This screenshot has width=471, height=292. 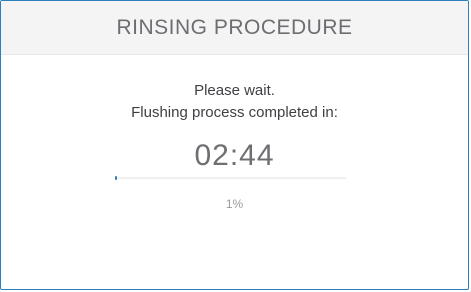 I want to click on countdown-timer: 02:44, so click(x=234, y=155).